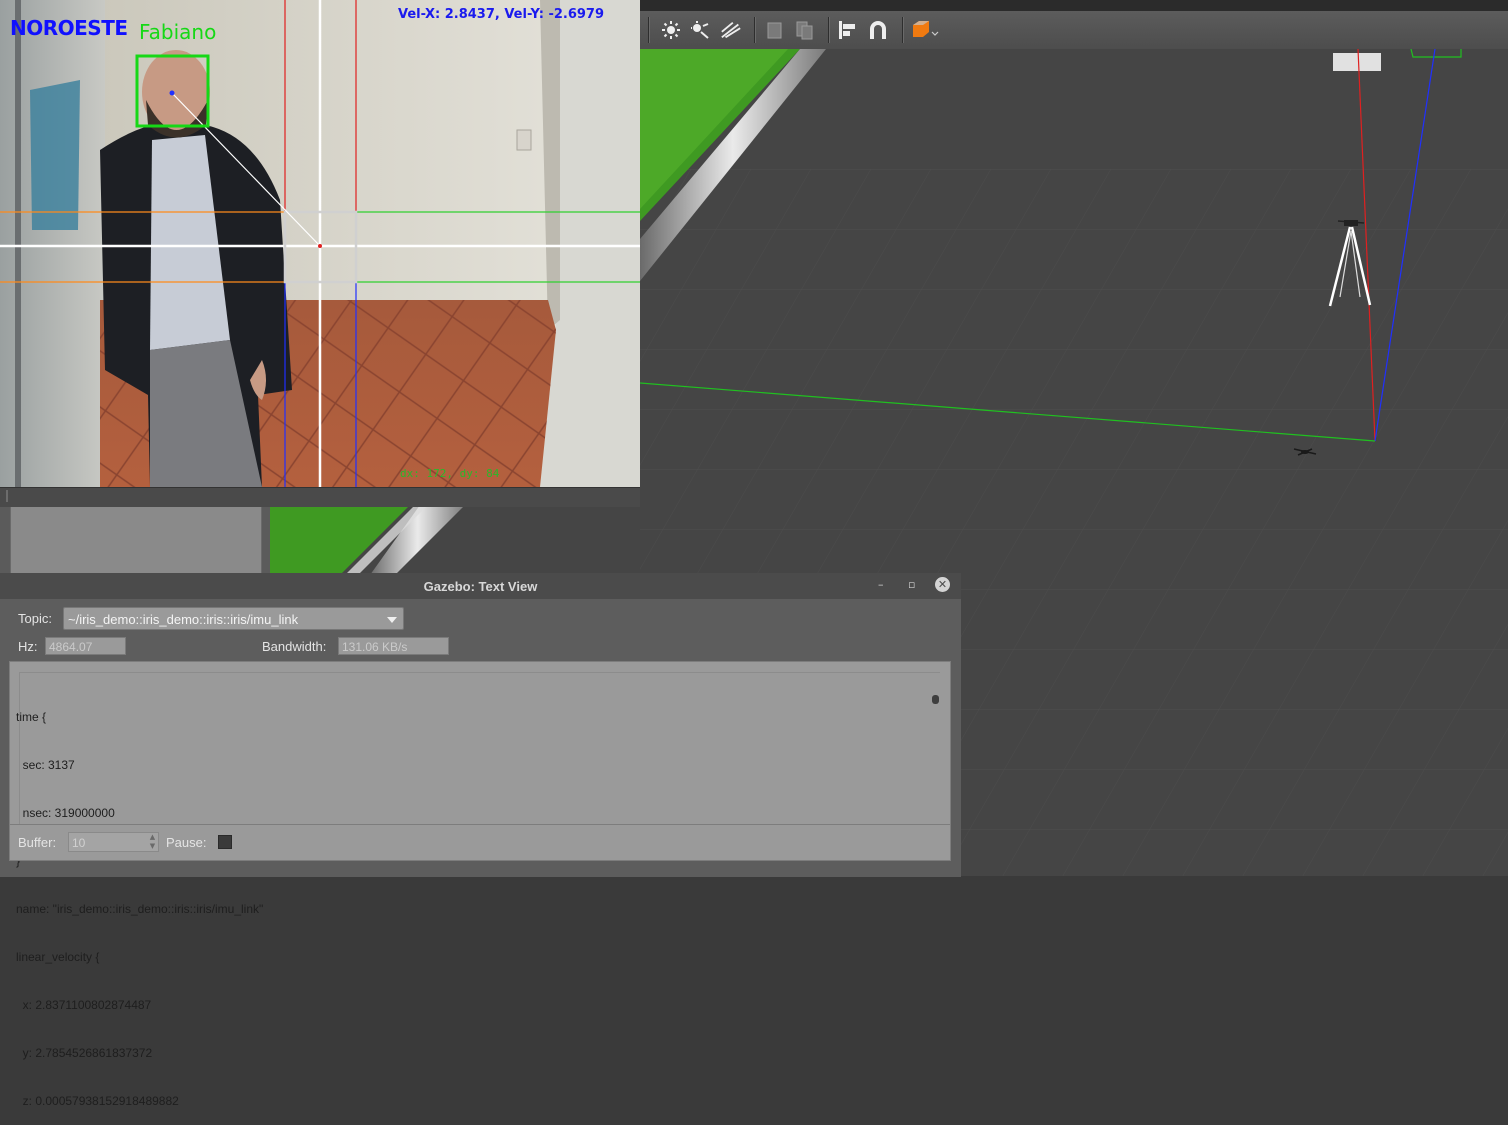 This screenshot has height=1125, width=1508. I want to click on message-line: z: 0.00057938152918489882, so click(97, 1101).